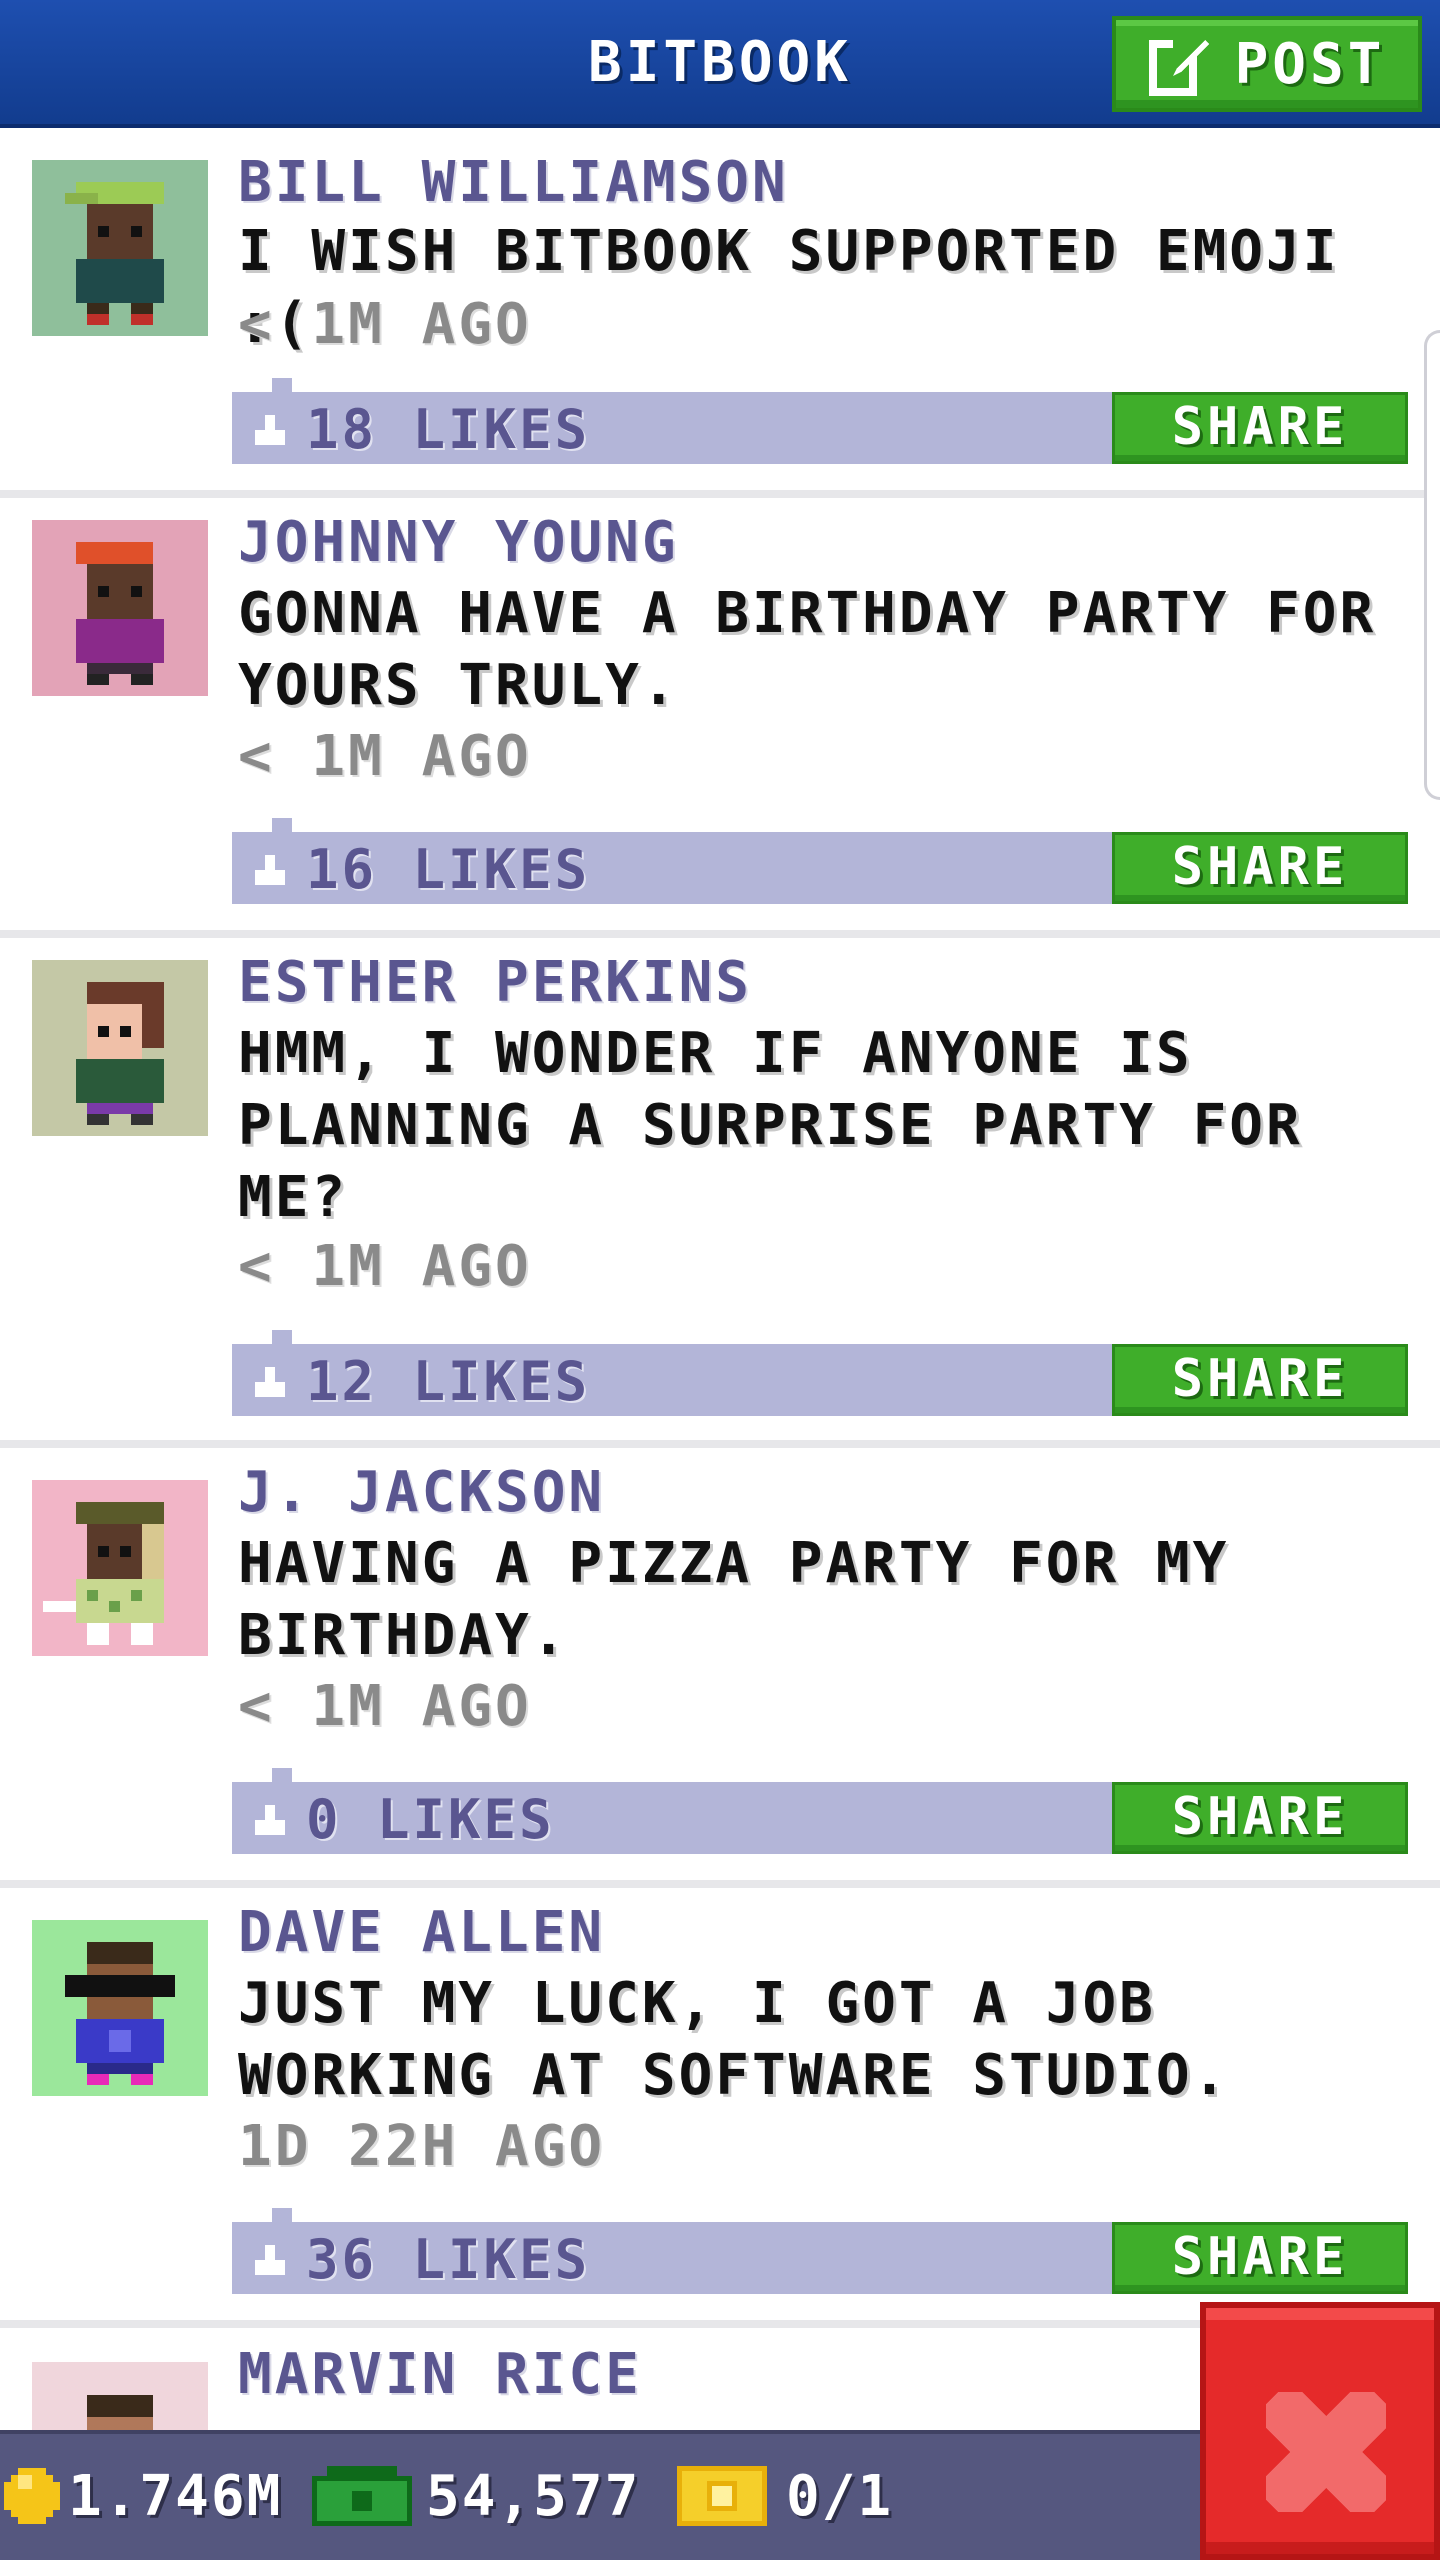 Image resolution: width=1440 pixels, height=2560 pixels. I want to click on coins-value: 1.746M, so click(175, 2496).